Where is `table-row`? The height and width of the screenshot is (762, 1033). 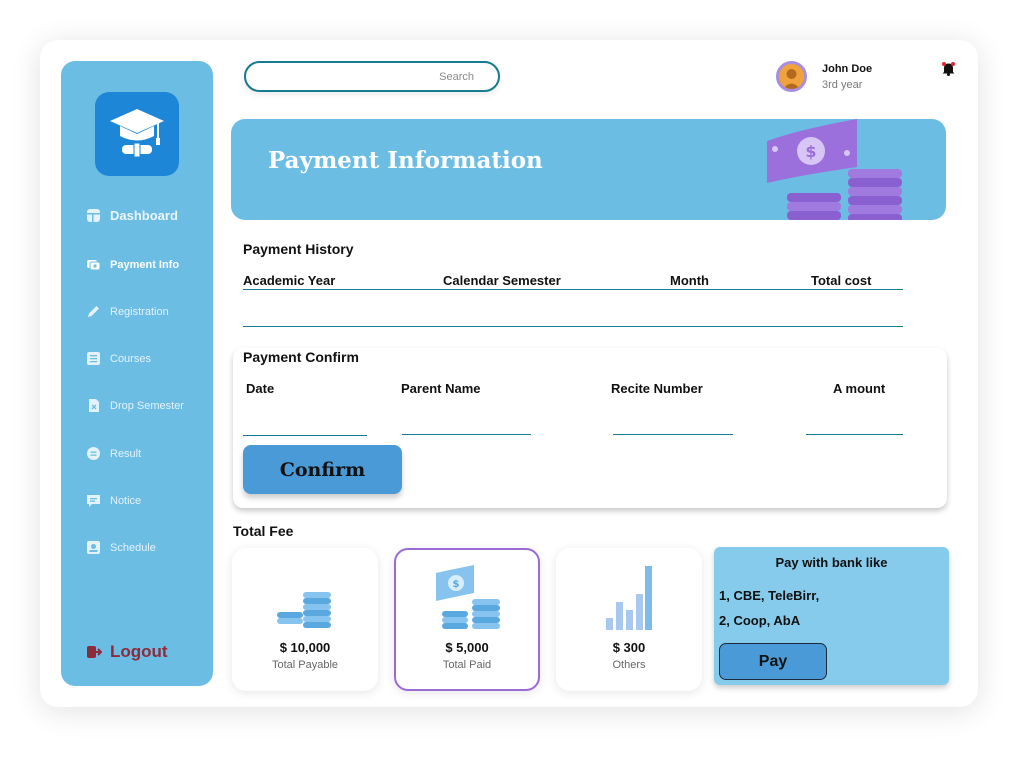 table-row is located at coordinates (573, 326).